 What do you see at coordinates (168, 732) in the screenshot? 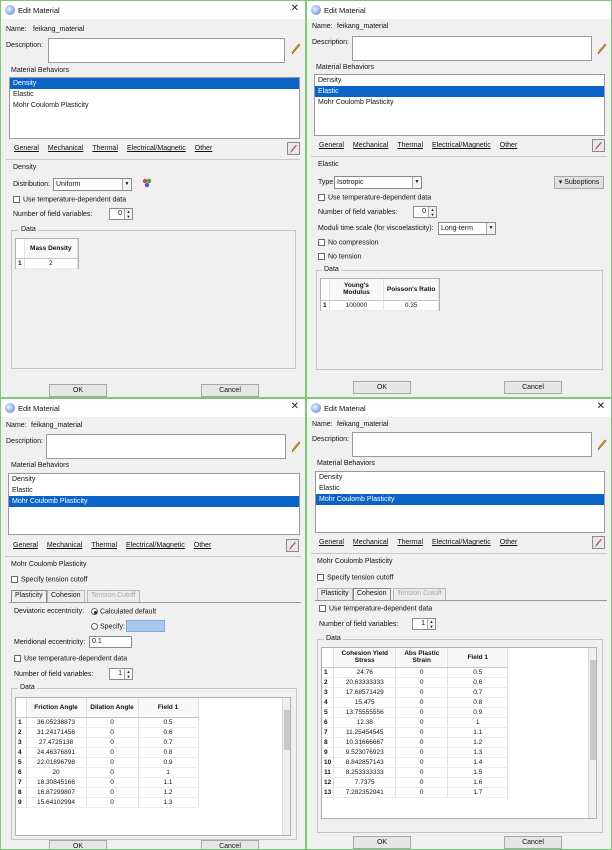
I see `cell-field-1: 0.6` at bounding box center [168, 732].